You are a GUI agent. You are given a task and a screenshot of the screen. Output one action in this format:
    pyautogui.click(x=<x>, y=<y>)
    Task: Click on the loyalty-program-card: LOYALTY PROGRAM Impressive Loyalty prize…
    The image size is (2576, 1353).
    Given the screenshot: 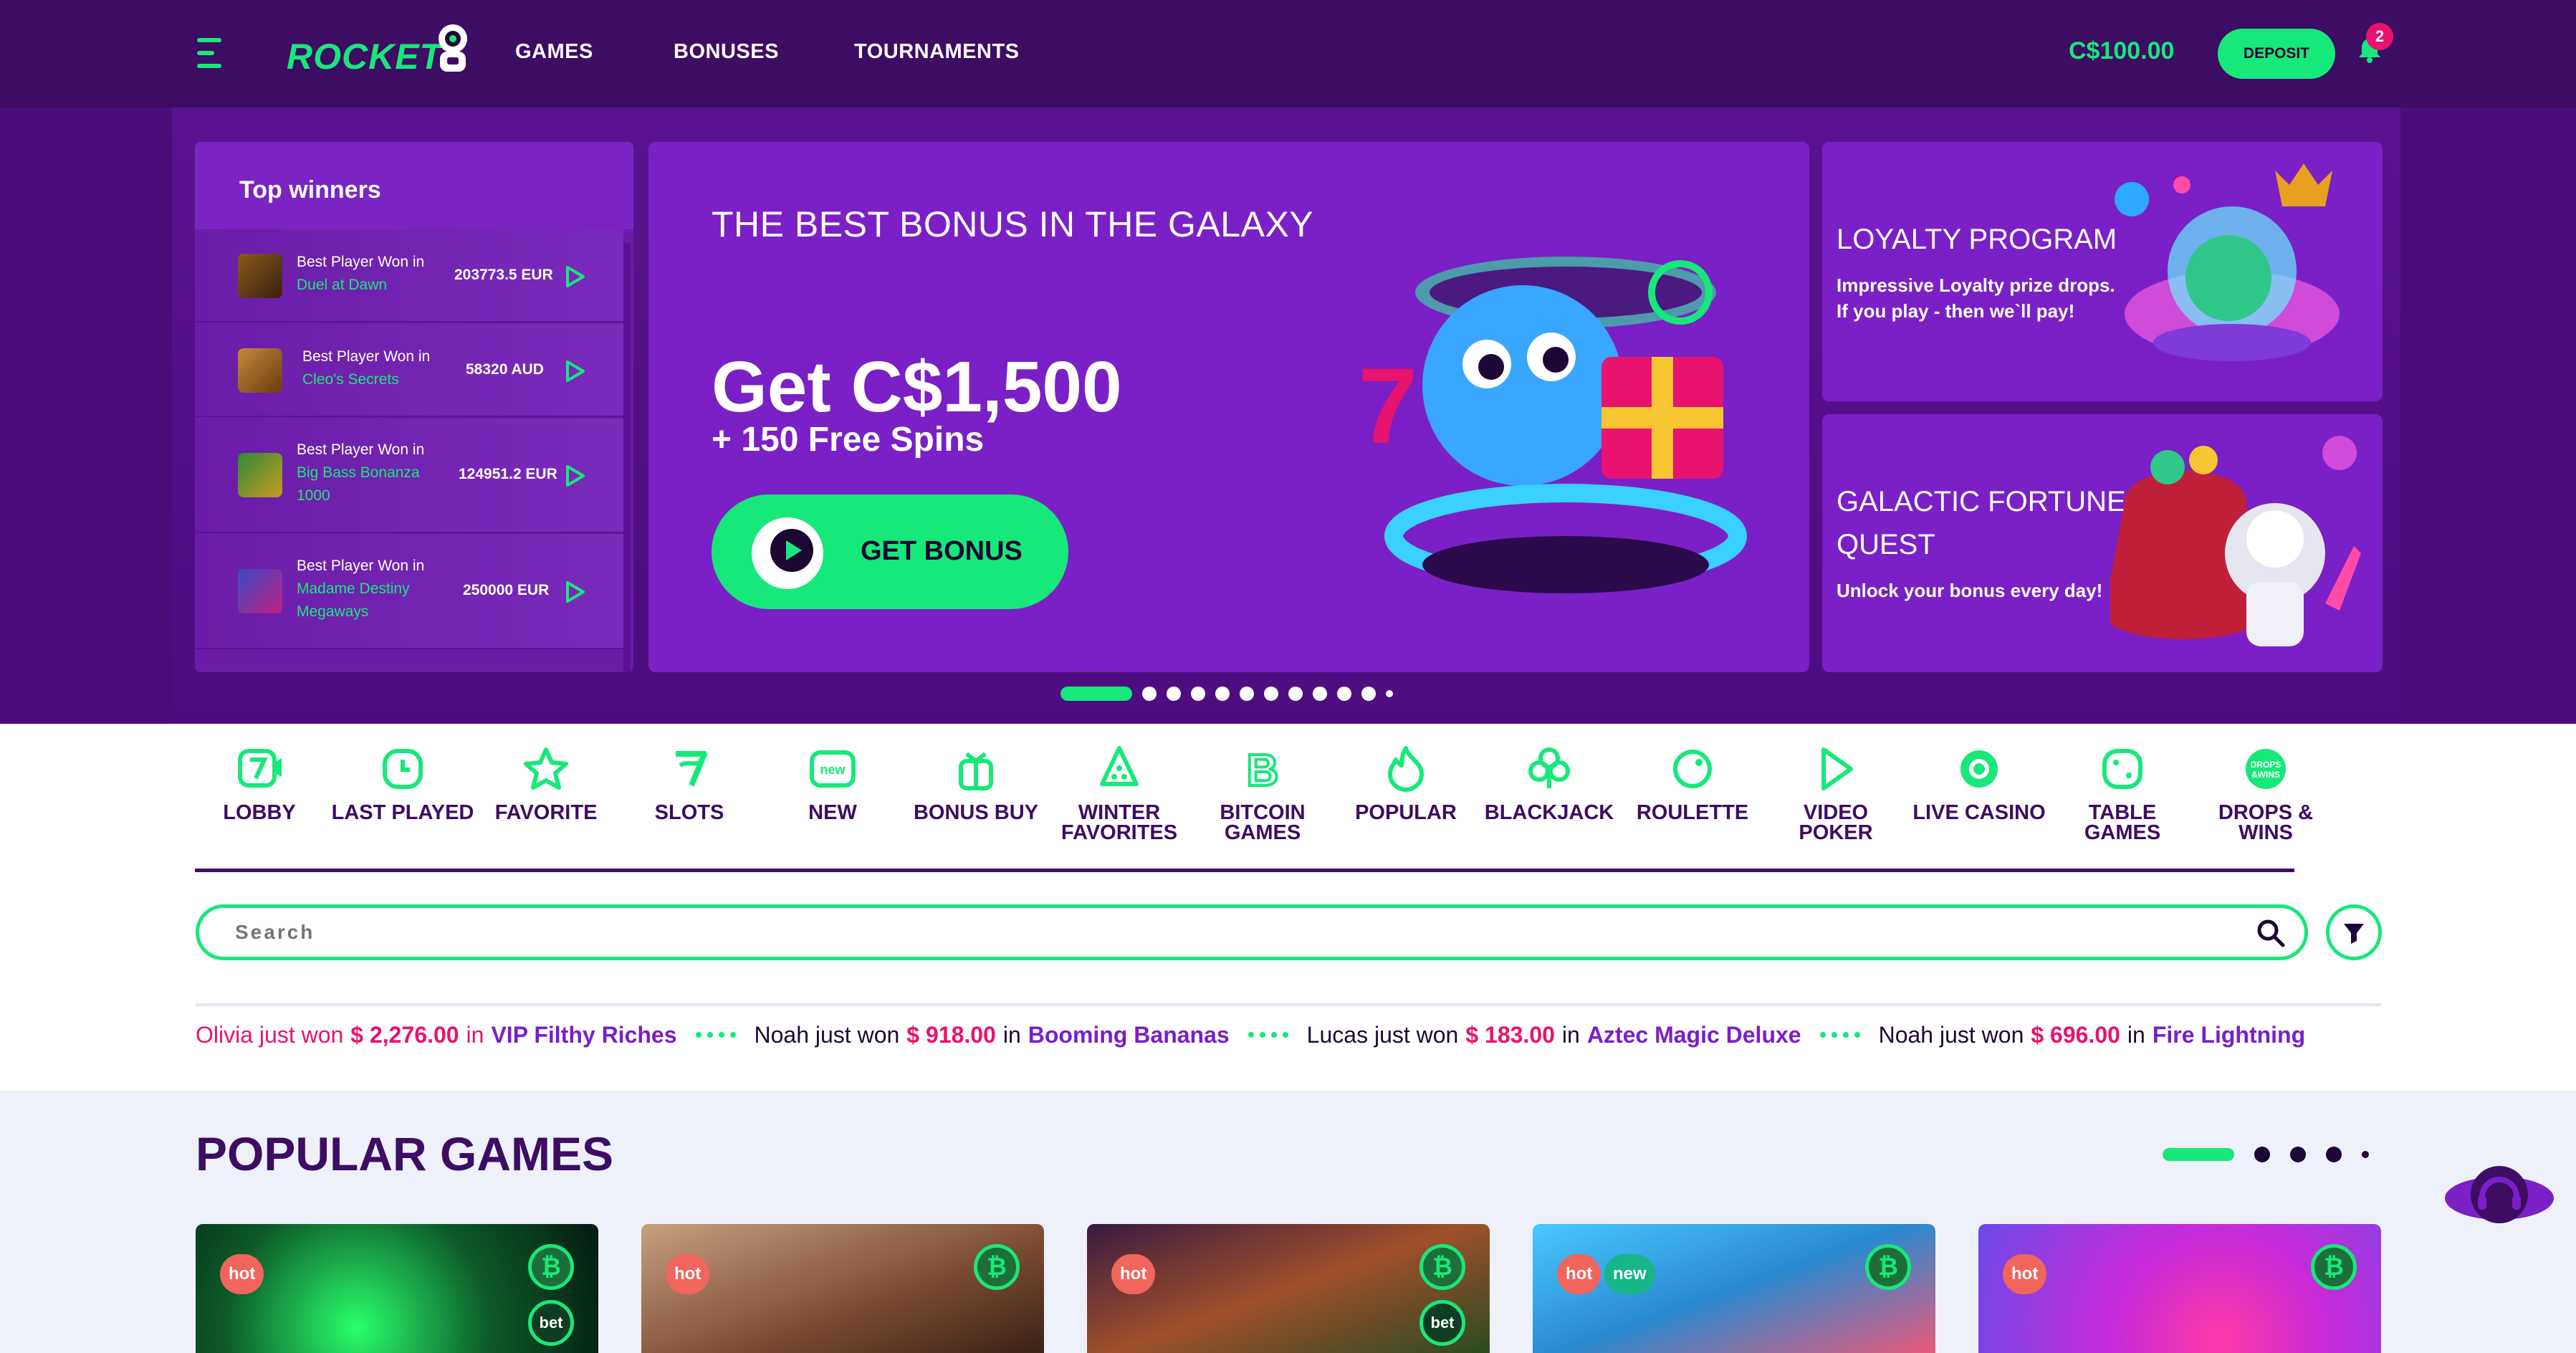 What is the action you would take?
    pyautogui.click(x=2102, y=271)
    